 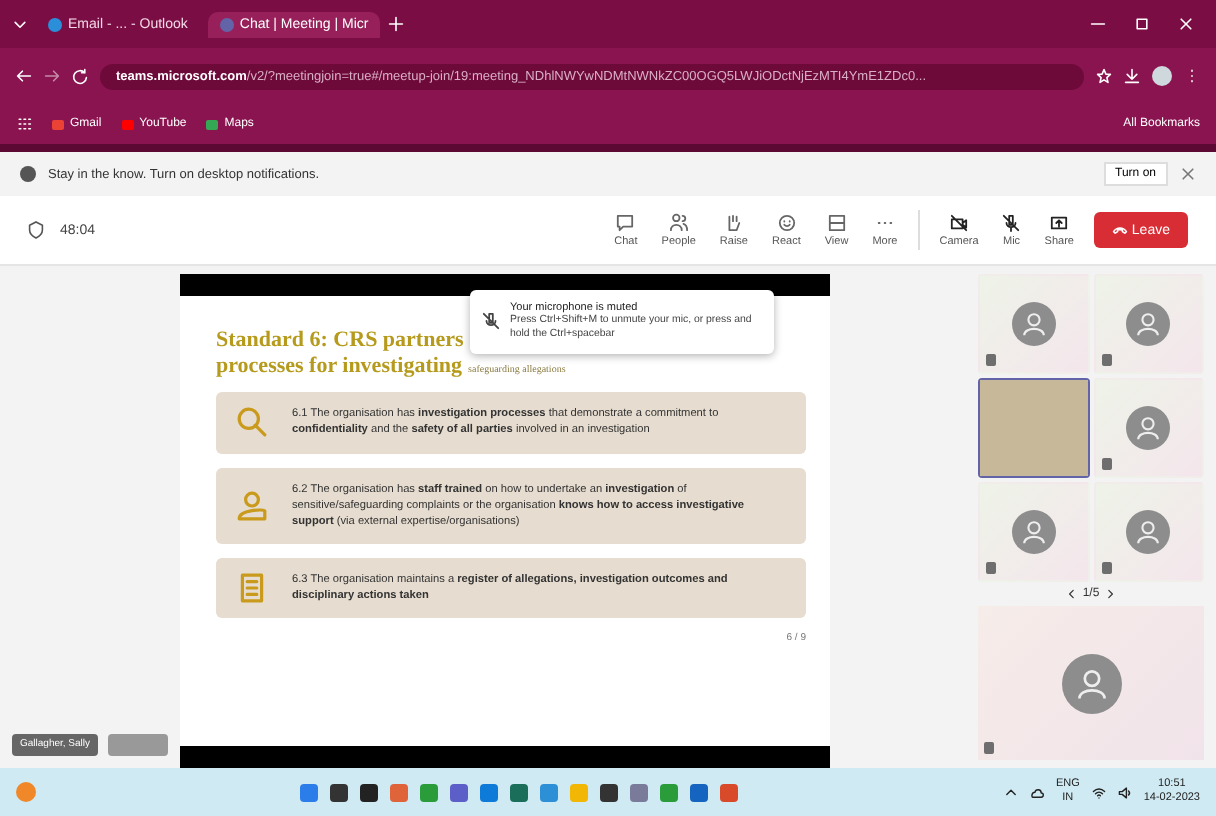 I want to click on phone-icon, so click(x=1119, y=230).